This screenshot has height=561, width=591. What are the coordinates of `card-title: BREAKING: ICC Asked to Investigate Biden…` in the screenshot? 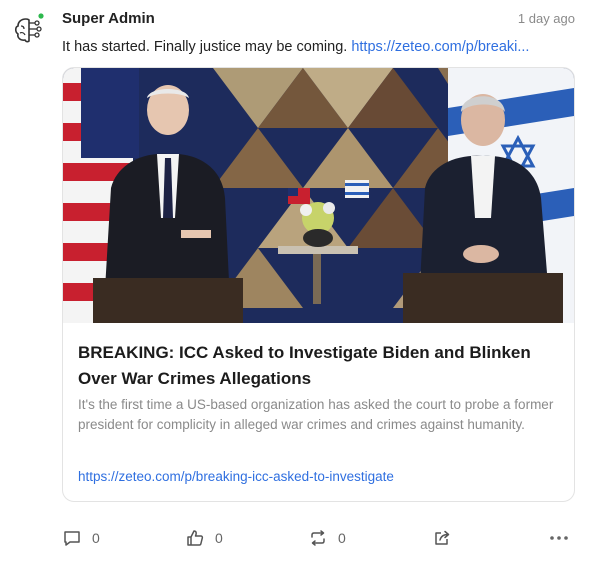 It's located at (318, 366).